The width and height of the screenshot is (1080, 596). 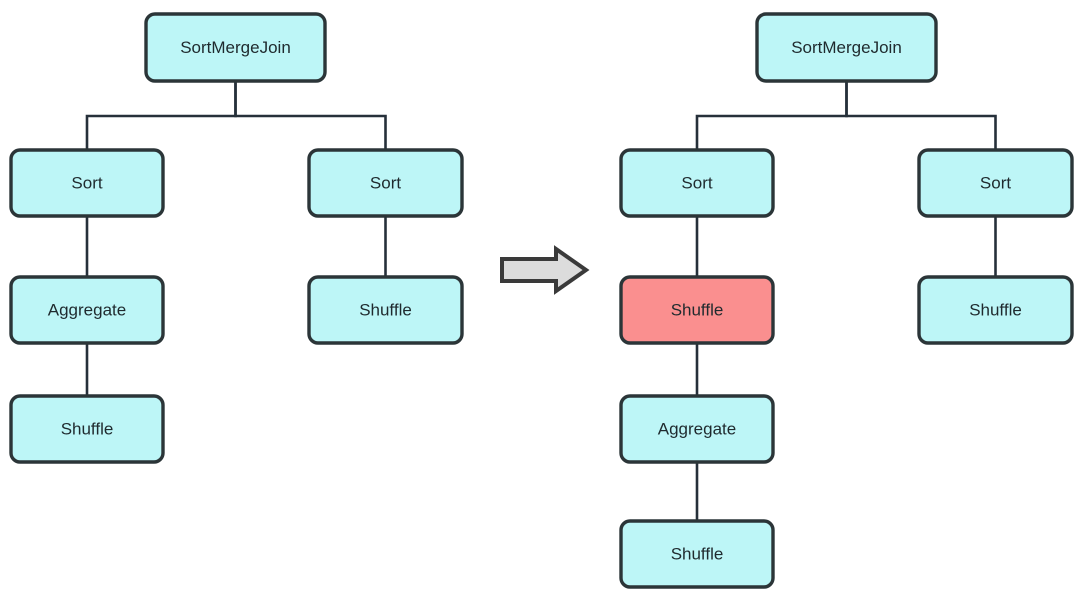 I want to click on edge-l-smj-to-l-sort-b, so click(x=310, y=115).